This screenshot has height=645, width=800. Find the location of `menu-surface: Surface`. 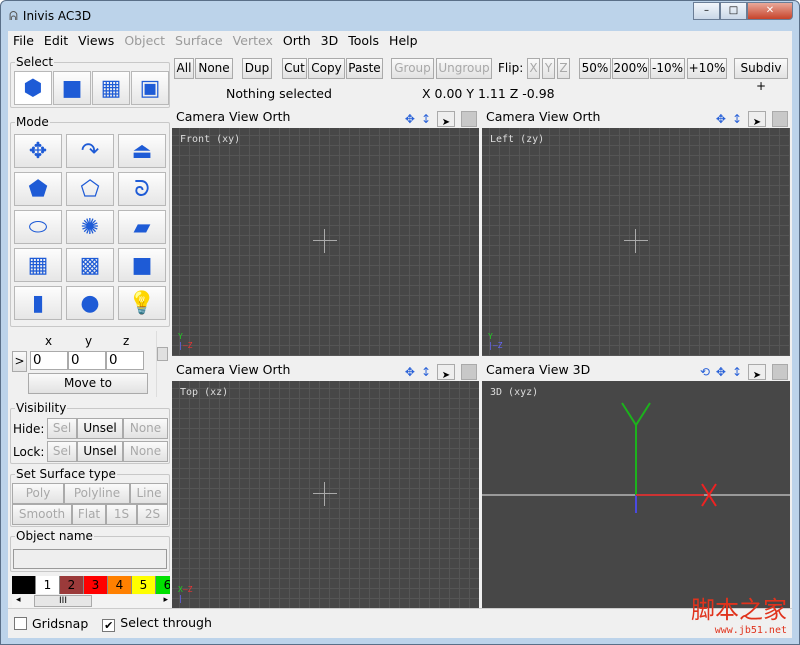

menu-surface: Surface is located at coordinates (199, 40).